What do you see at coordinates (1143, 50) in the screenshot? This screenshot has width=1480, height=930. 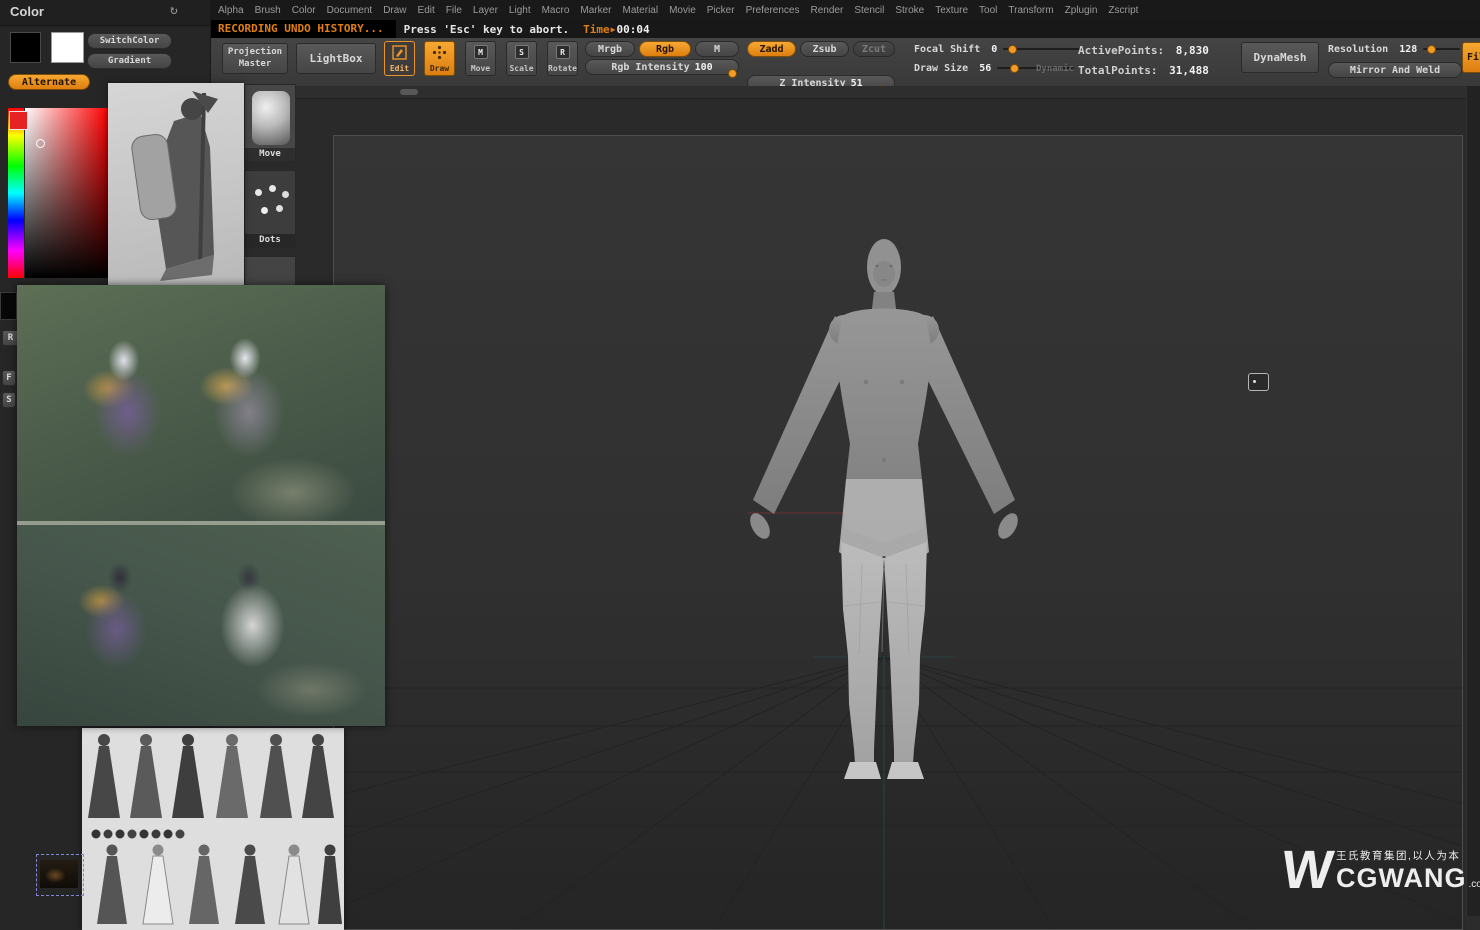 I see `active-points: ActivePoints: 8,830` at bounding box center [1143, 50].